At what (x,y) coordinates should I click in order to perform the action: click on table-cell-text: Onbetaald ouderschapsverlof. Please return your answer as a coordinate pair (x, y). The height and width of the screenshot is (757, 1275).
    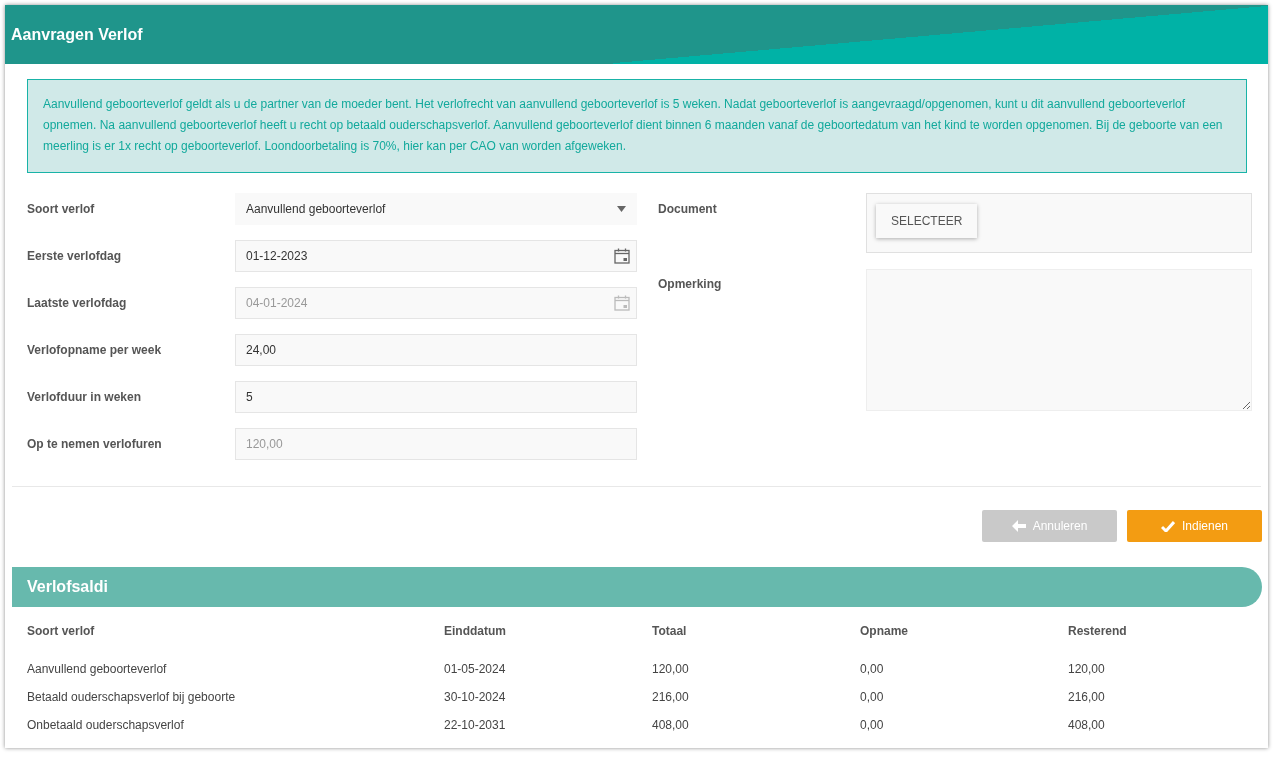
    Looking at the image, I should click on (106, 725).